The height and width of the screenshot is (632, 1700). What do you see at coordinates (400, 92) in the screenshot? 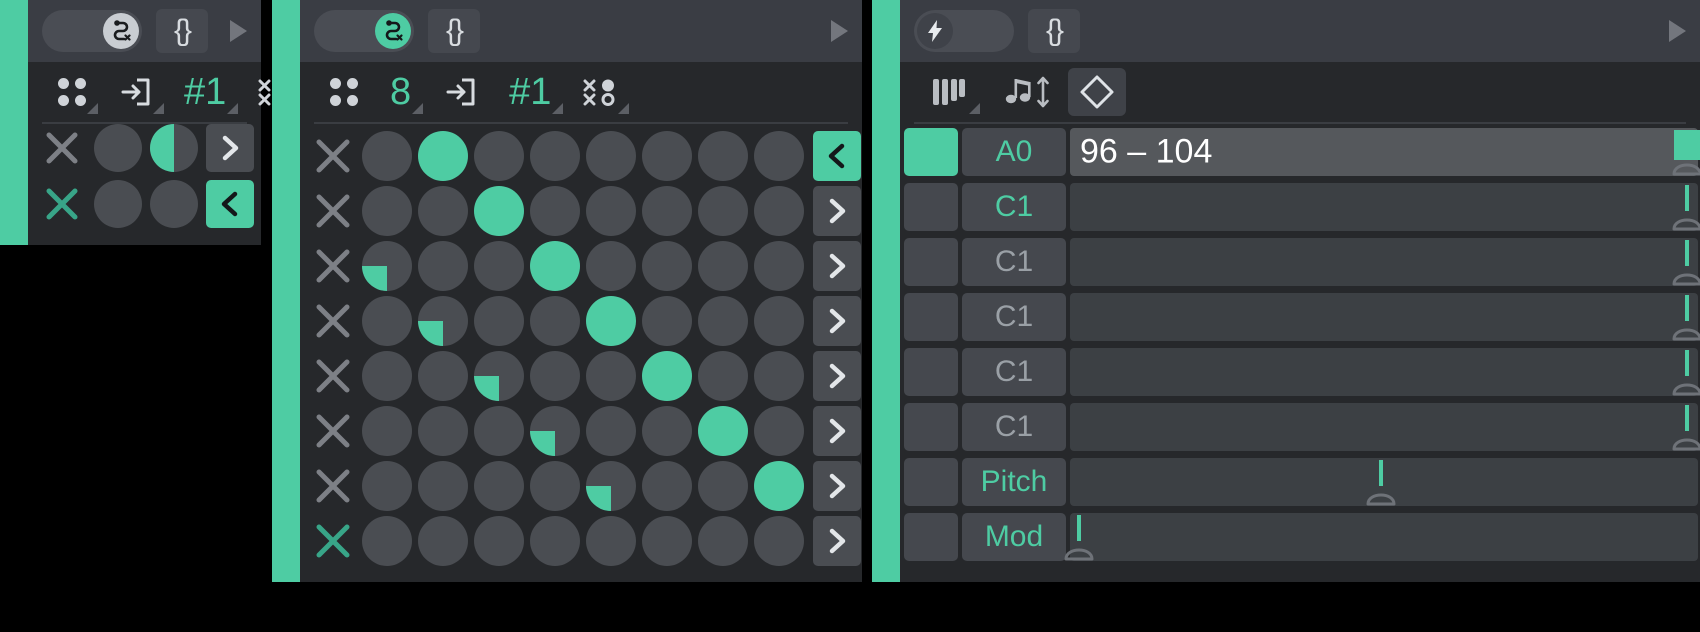
I see `middle-panel-steps-tool: 8` at bounding box center [400, 92].